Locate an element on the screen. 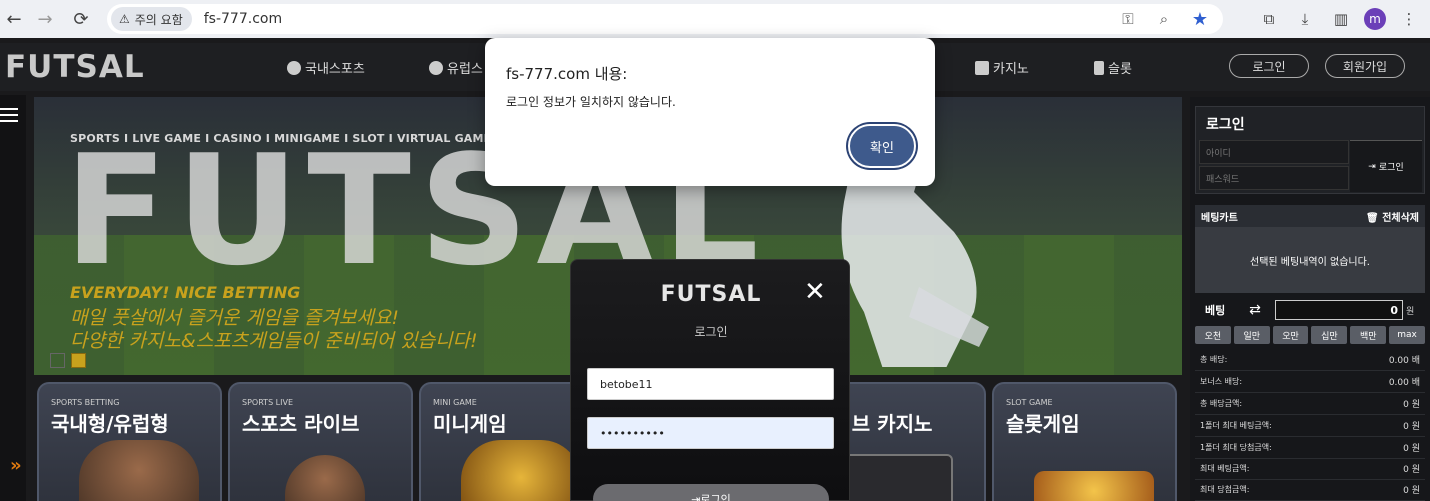 This screenshot has width=1430, height=501. card-title: 국내형/유럽형 is located at coordinates (110, 424).